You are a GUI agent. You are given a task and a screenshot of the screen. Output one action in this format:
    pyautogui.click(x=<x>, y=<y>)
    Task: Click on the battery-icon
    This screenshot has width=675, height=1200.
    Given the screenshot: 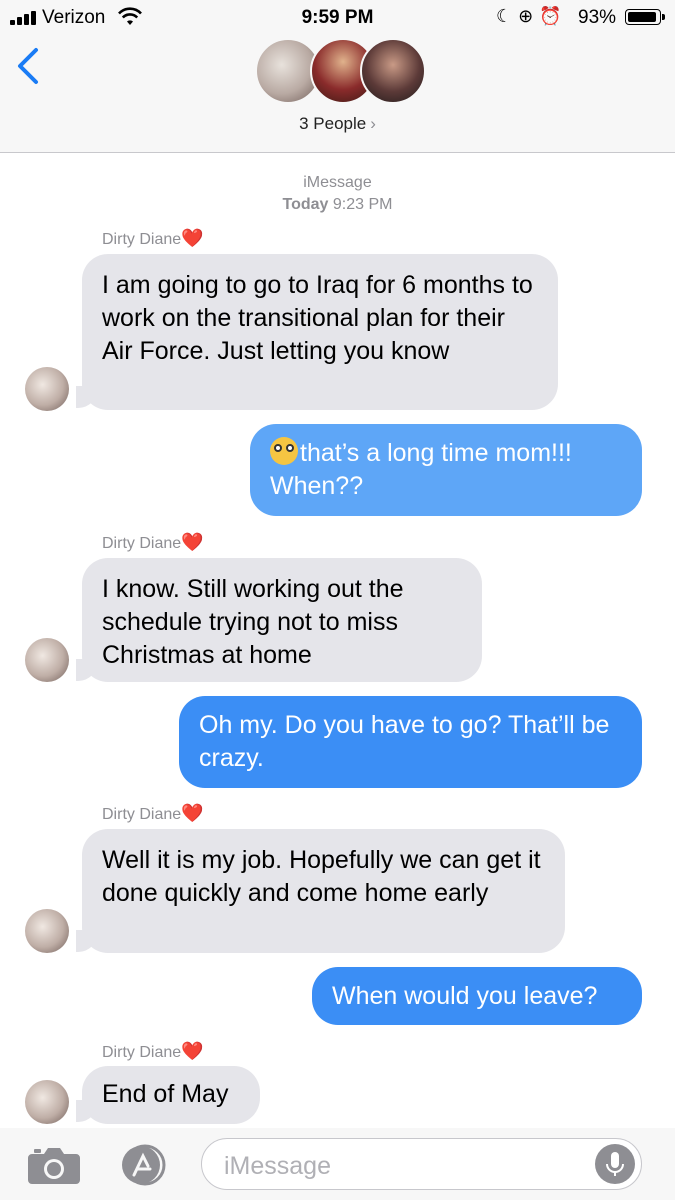 What is the action you would take?
    pyautogui.click(x=643, y=17)
    